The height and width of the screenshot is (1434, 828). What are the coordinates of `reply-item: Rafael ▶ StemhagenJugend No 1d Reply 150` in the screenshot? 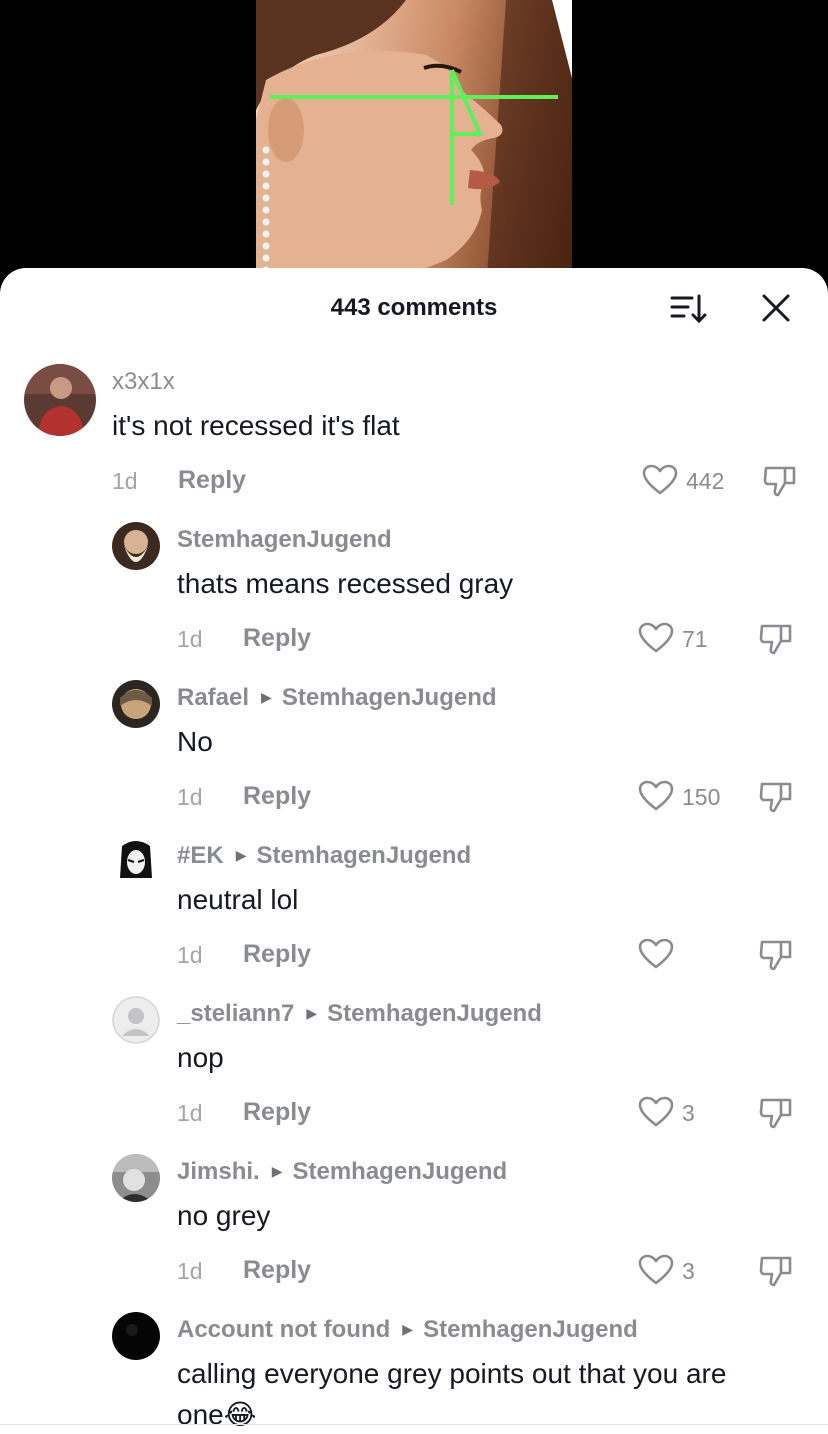 It's located at (414, 755).